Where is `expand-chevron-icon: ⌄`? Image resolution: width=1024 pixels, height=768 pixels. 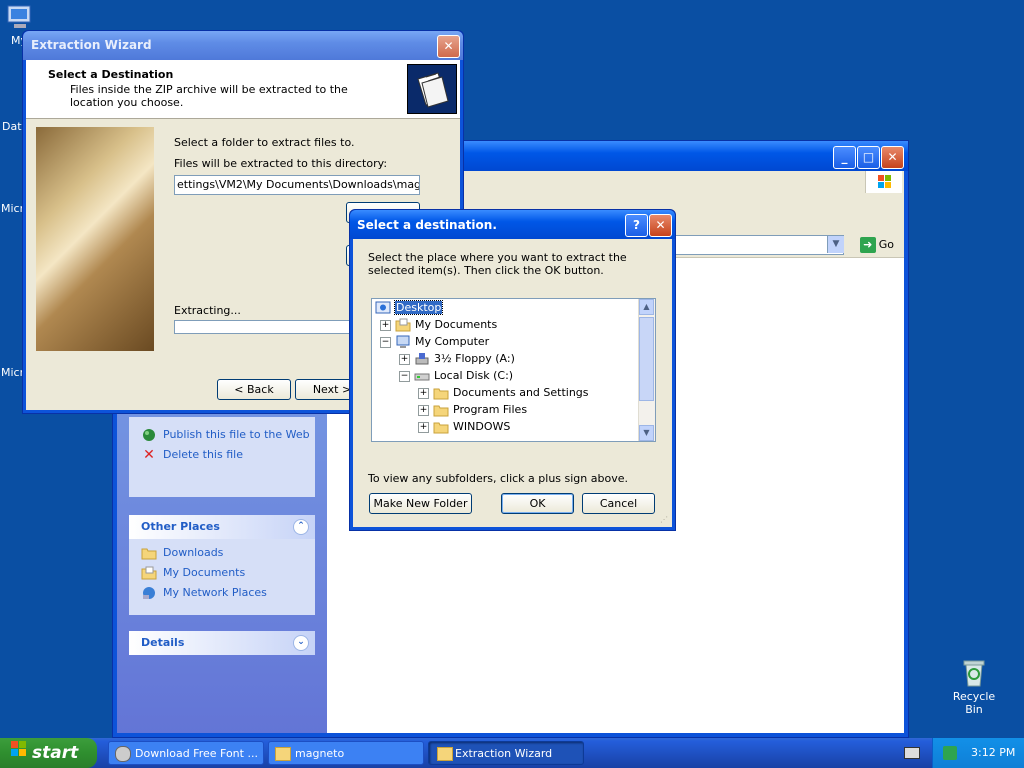
expand-chevron-icon: ⌄ is located at coordinates (301, 643).